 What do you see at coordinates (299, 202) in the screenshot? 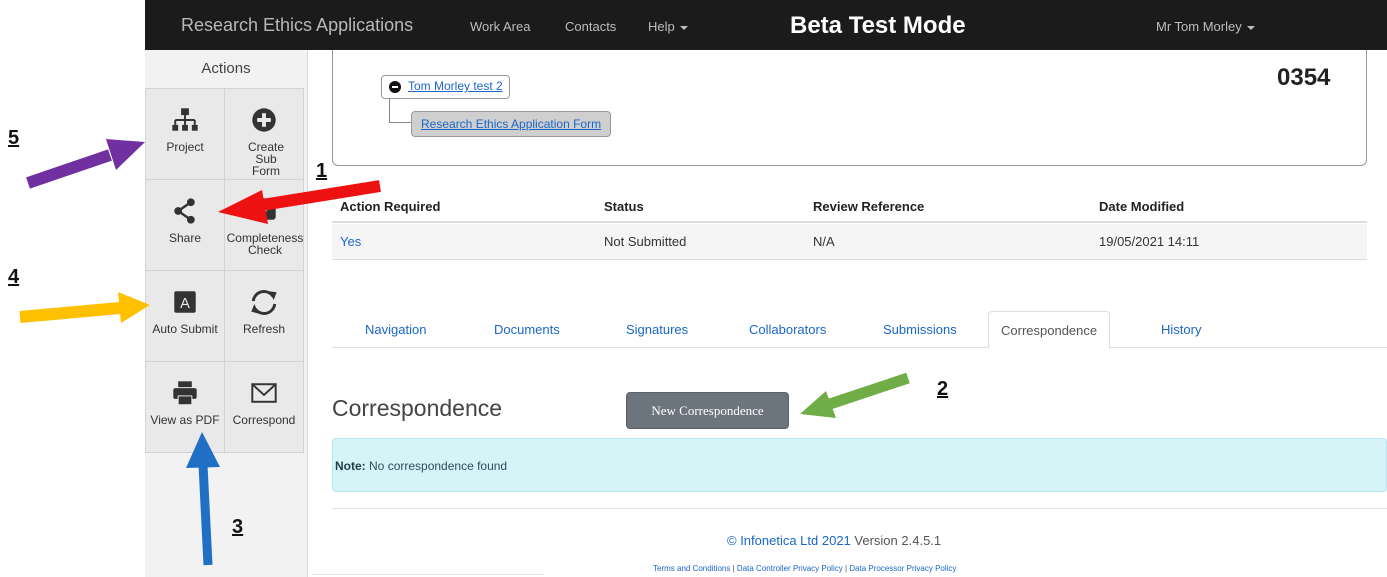
I see `arrow-1-red` at bounding box center [299, 202].